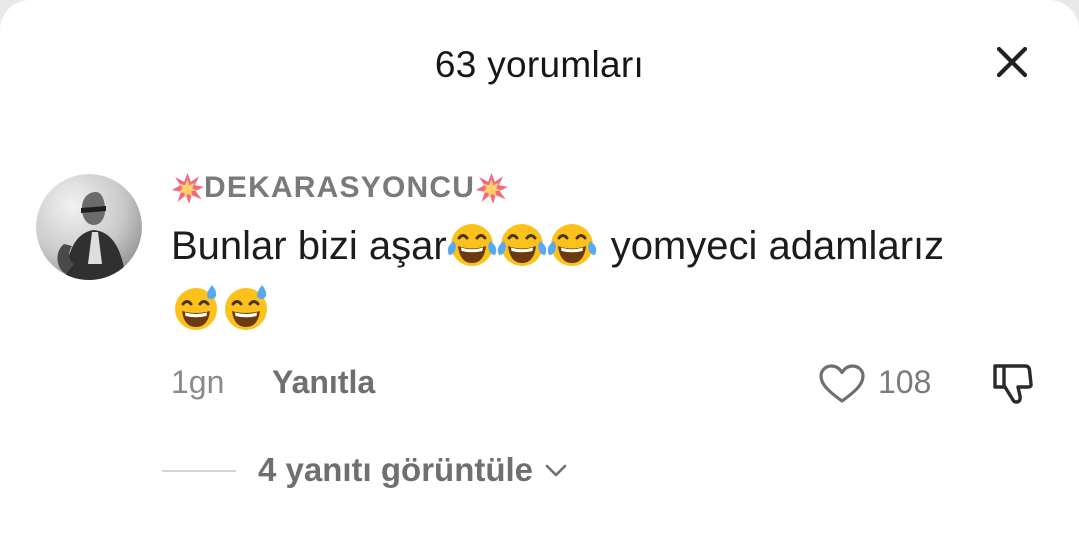  I want to click on replies-divider, so click(199, 471).